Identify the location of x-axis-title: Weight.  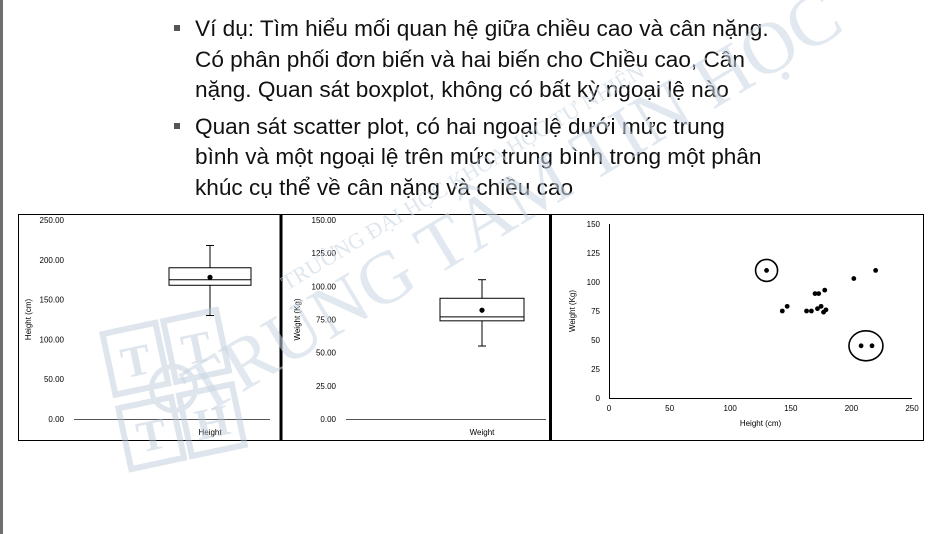
(483, 432).